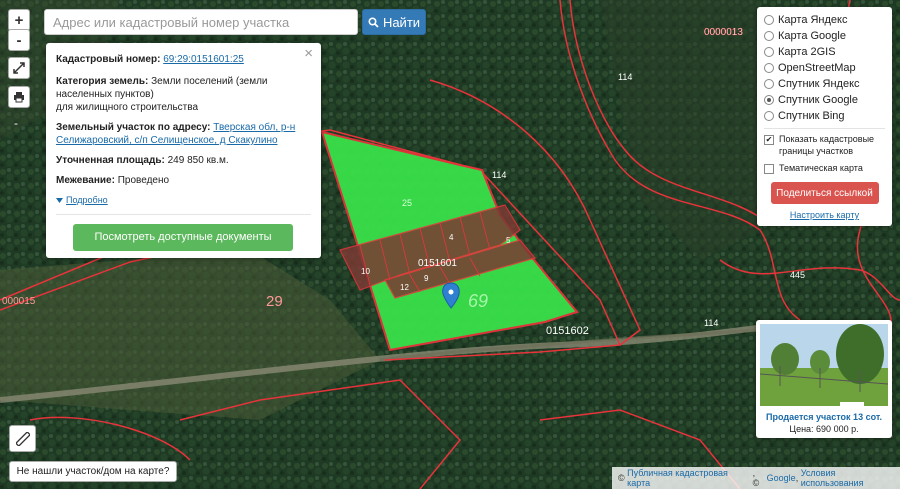  I want to click on map-label: 29, so click(274, 301).